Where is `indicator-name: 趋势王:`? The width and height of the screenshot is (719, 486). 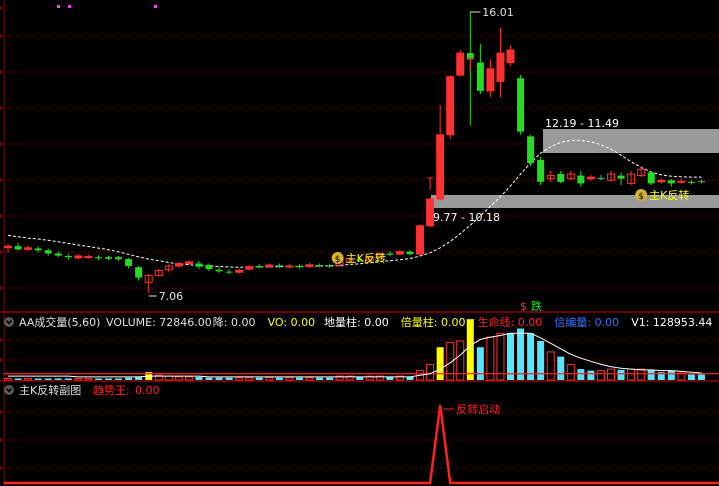 indicator-name: 趋势王: is located at coordinates (111, 390).